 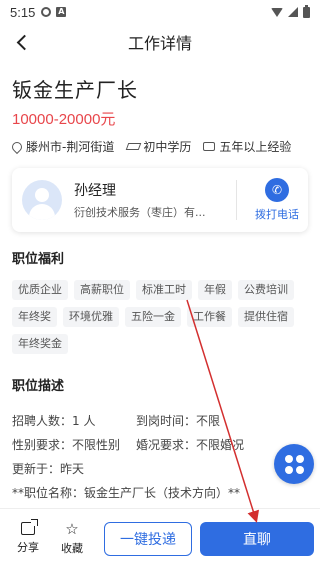 What do you see at coordinates (126, 492) in the screenshot?
I see `position-name: **职位名称：钣金生产厂长（技术方向）**` at bounding box center [126, 492].